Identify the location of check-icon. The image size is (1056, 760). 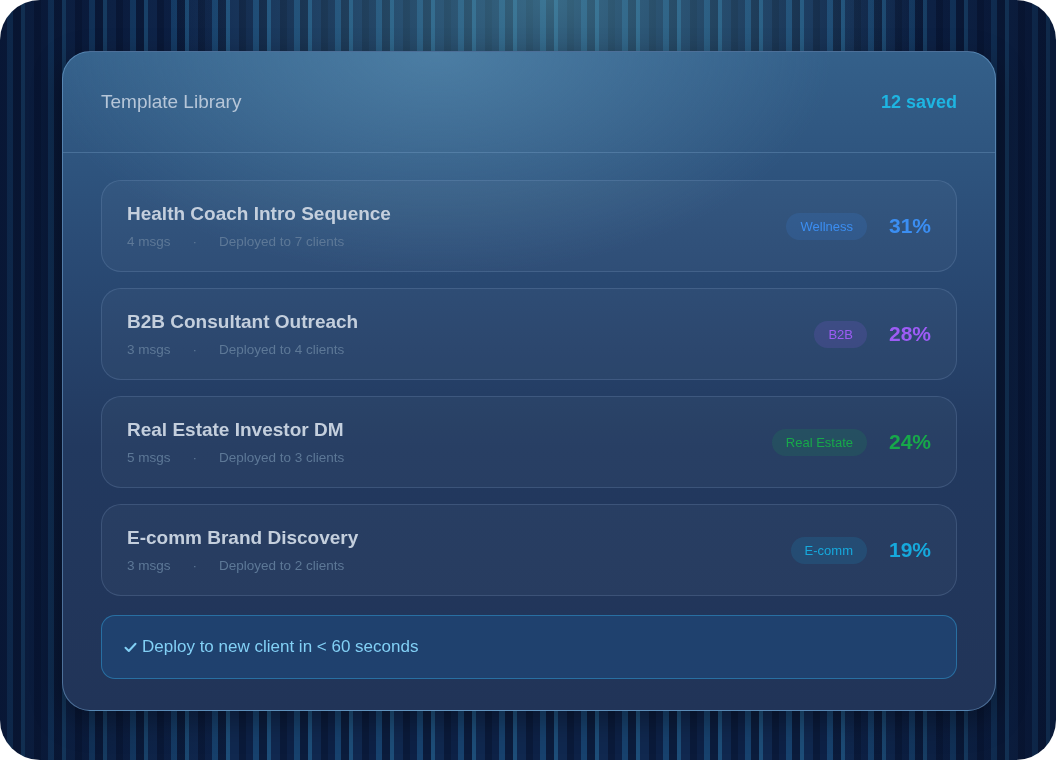
(130, 647).